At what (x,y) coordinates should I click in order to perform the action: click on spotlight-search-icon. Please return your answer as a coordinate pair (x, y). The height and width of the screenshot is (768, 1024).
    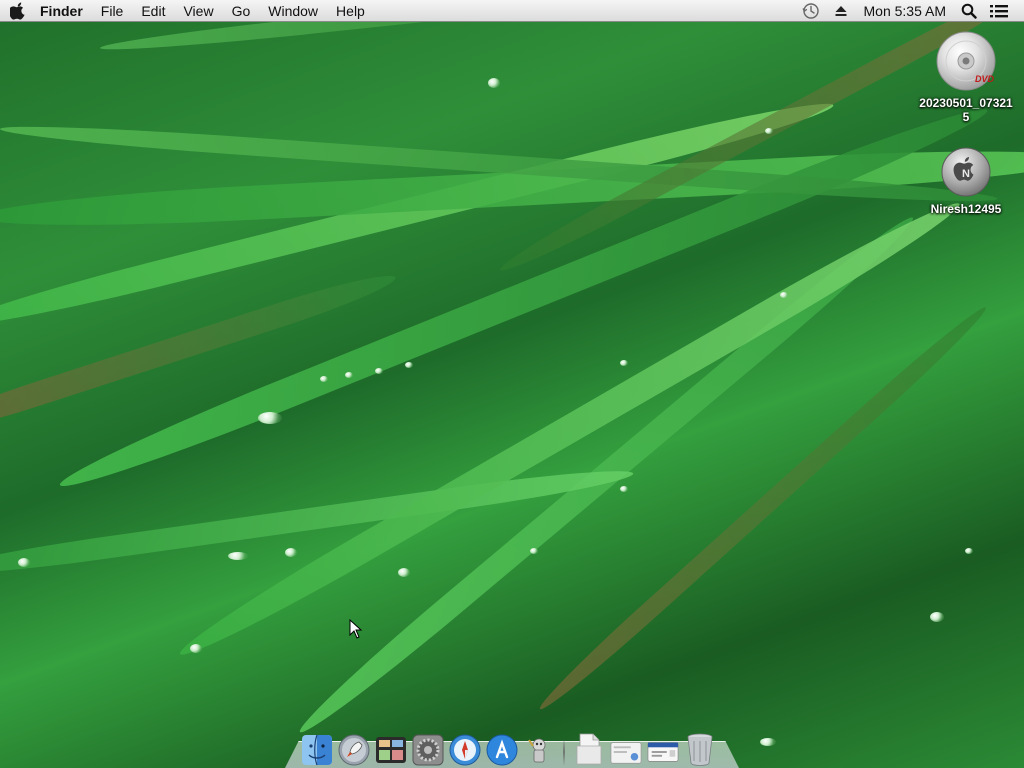
    Looking at the image, I should click on (969, 11).